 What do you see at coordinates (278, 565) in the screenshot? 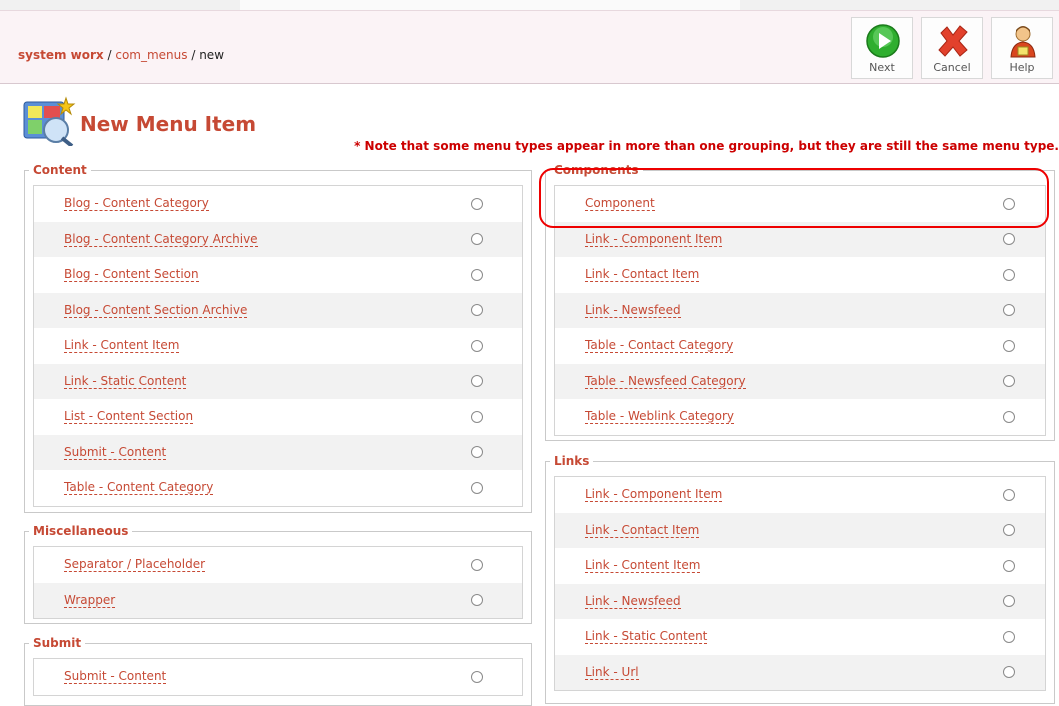
I see `menu-type-row: Separator / Placeholder` at bounding box center [278, 565].